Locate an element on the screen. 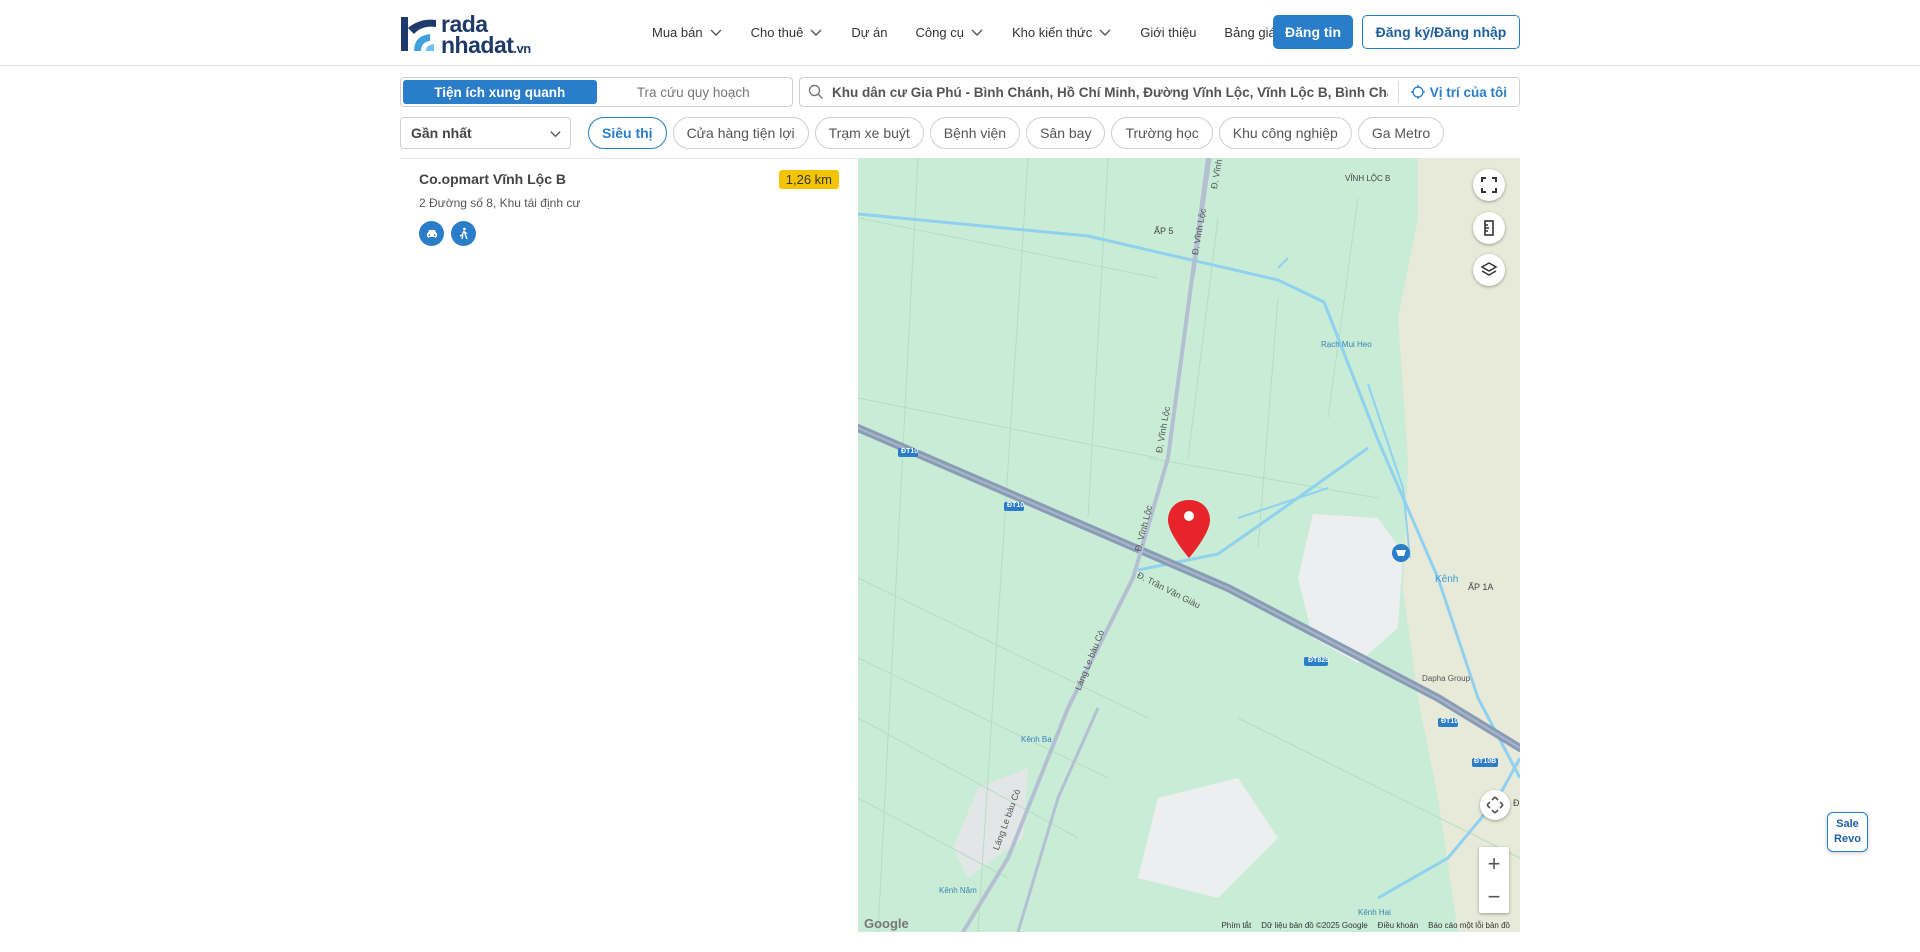 The width and height of the screenshot is (1920, 952). map-data-credit: Dữ liệu bản đồ ©2025 Google is located at coordinates (1314, 925).